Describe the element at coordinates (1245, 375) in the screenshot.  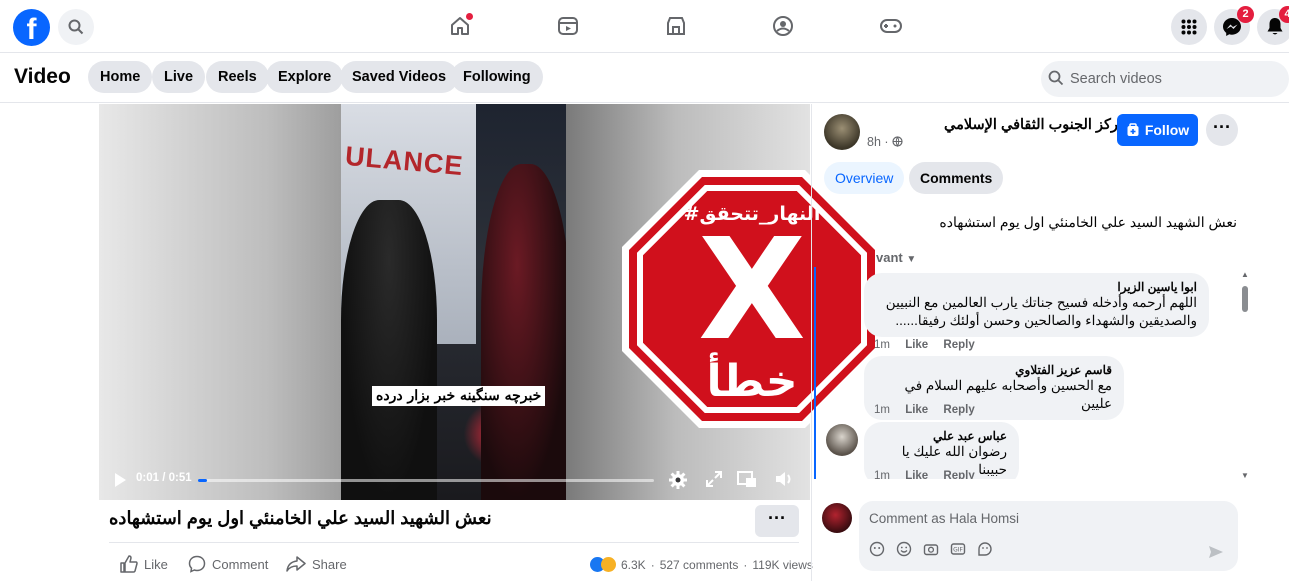
I see `comments-scrollbar: ▲ ▼` at that location.